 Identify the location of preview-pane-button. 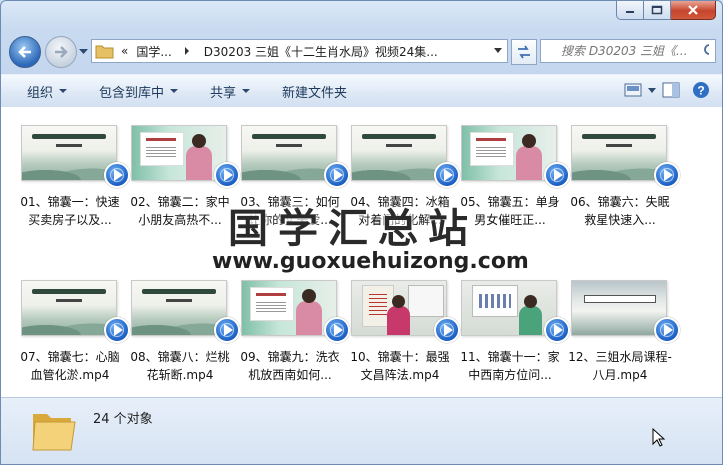
(671, 90).